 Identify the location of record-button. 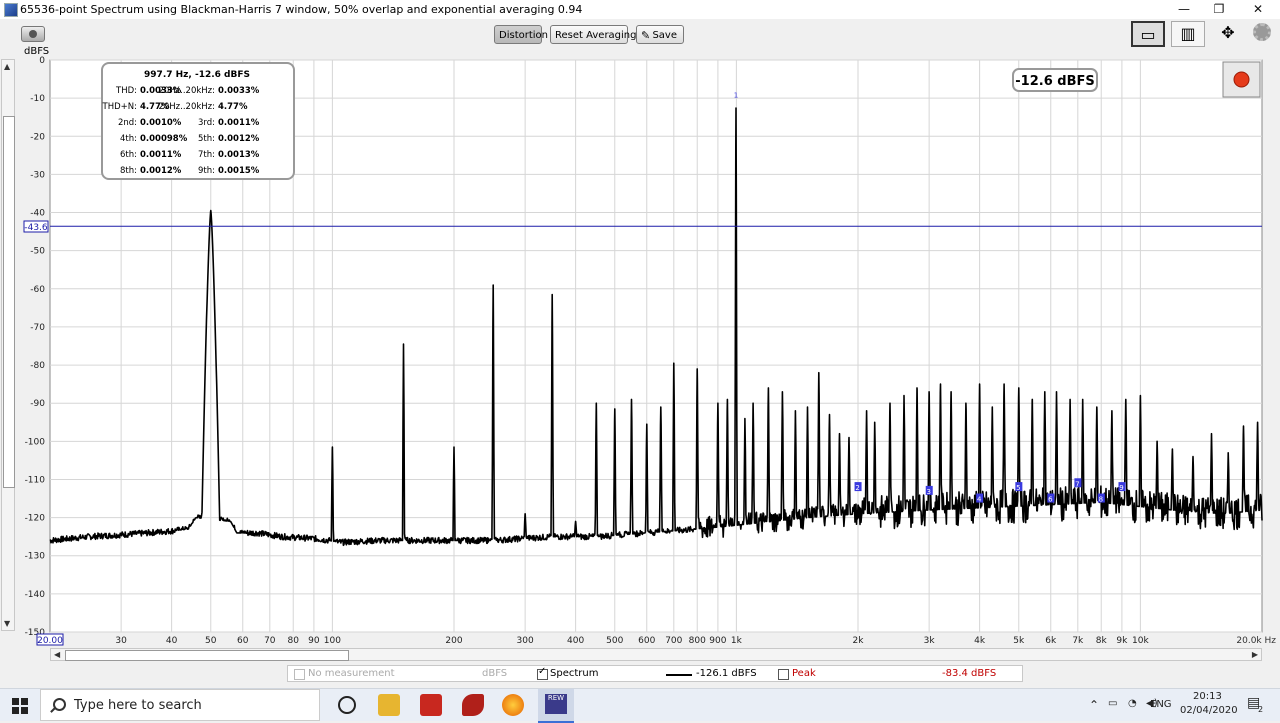
(1241, 79).